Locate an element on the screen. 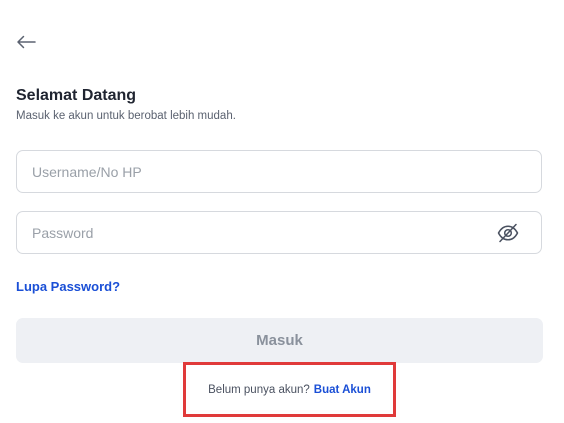  login-button: Masuk is located at coordinates (279, 340).